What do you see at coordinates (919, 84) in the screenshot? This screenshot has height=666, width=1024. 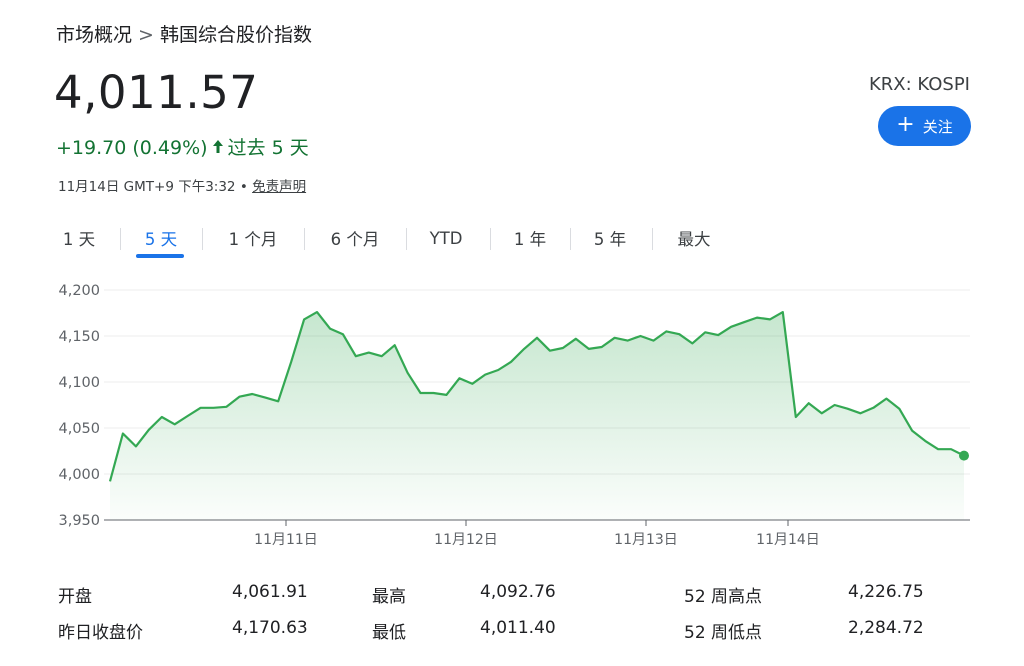 I see `exchange-ticker: KRX: KOSPI` at bounding box center [919, 84].